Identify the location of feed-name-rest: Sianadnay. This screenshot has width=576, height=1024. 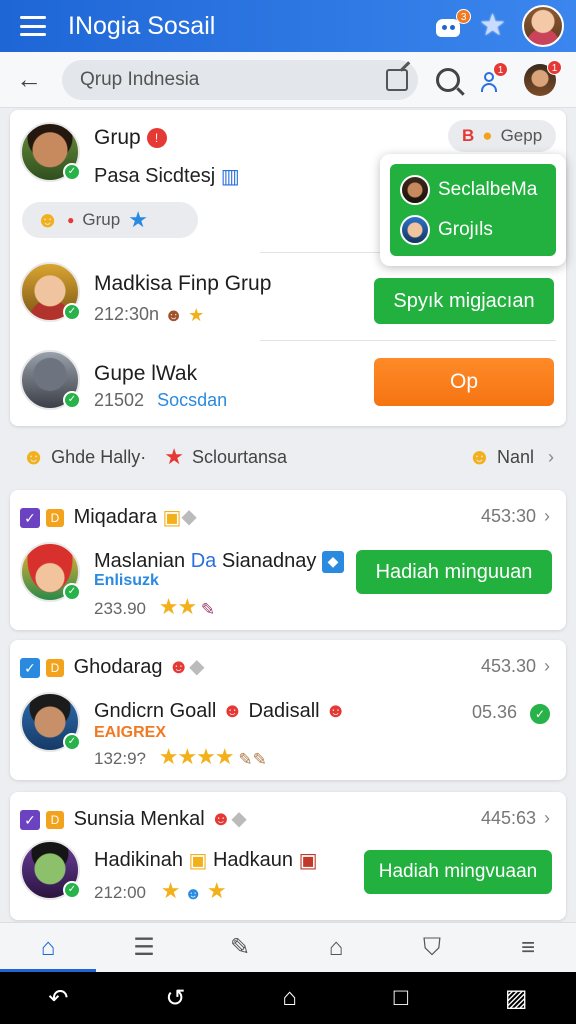
(269, 561).